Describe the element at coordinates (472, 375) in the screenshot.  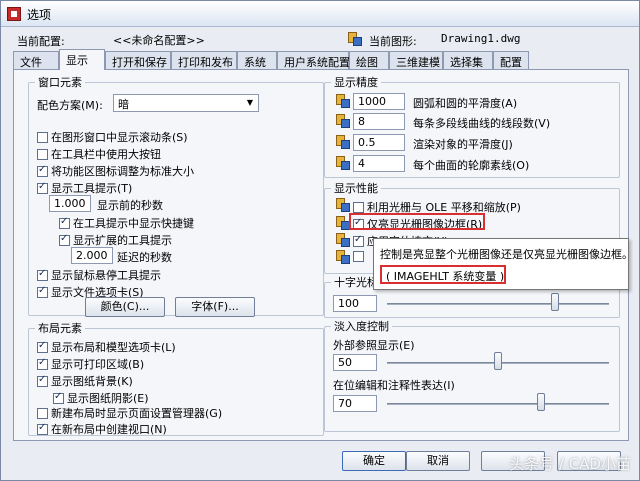
I see `fade-control-group: 淡入度控制 外部参照显示(E) 50 在位编辑和注释性表达(I) 70` at that location.